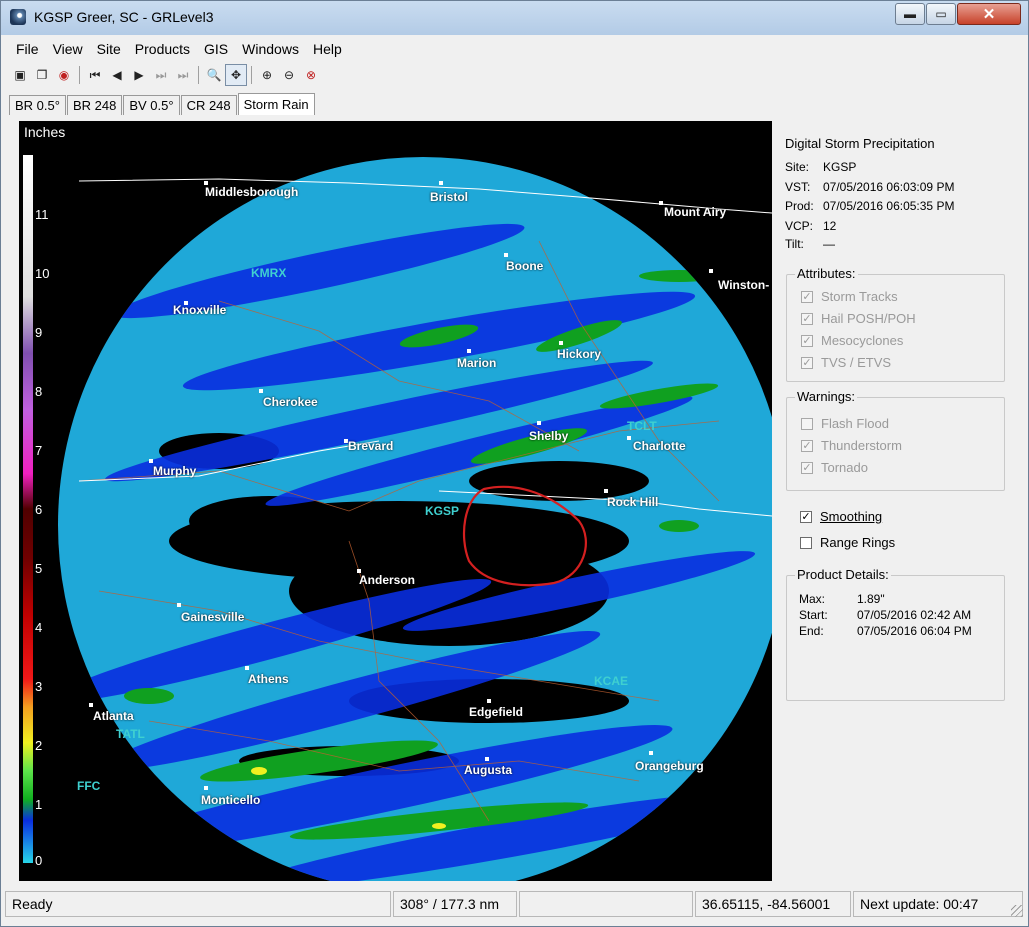  What do you see at coordinates (27, 49) in the screenshot?
I see `menu-file: File` at bounding box center [27, 49].